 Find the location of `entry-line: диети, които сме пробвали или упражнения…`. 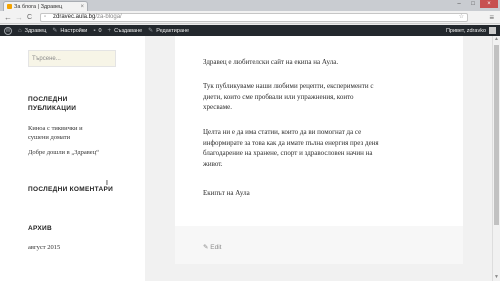

entry-line: диети, които сме пробвали или упражнения… is located at coordinates (278, 96).